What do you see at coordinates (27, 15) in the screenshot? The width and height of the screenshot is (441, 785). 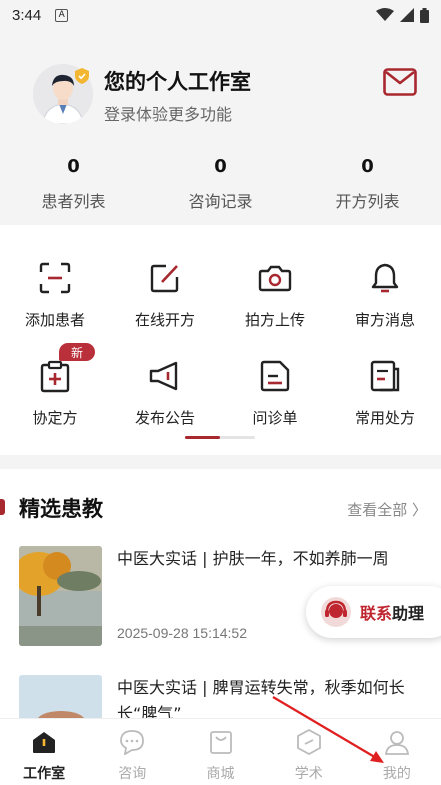 I see `status-time: 3:44` at bounding box center [27, 15].